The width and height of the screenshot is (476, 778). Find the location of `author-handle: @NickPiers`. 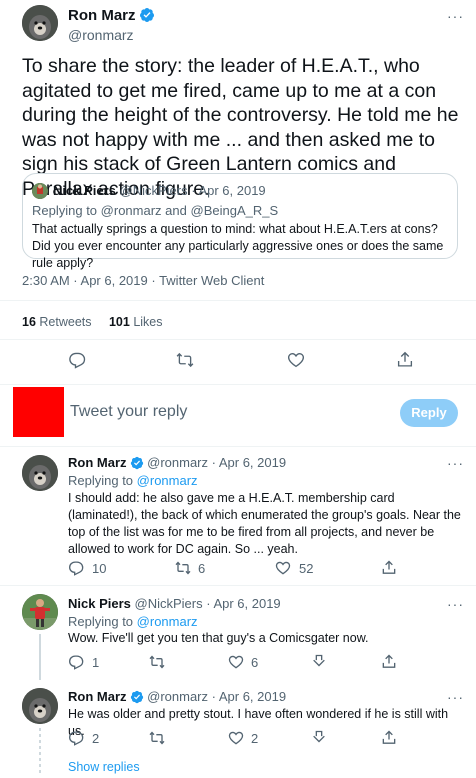

author-handle: @NickPiers is located at coordinates (169, 603).